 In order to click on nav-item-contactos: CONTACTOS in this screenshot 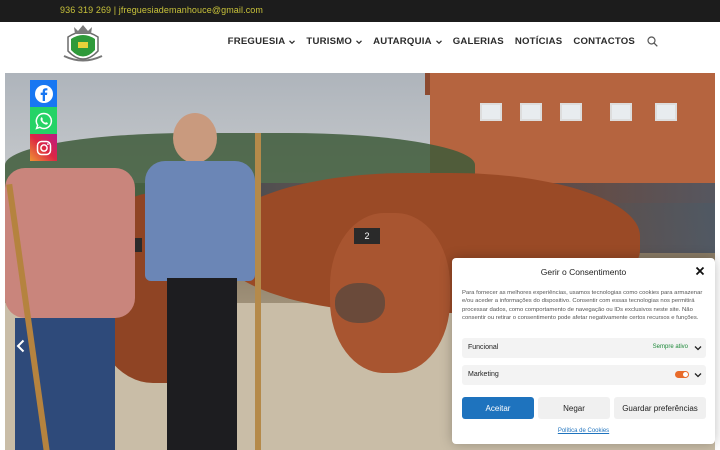, I will do `click(604, 41)`.